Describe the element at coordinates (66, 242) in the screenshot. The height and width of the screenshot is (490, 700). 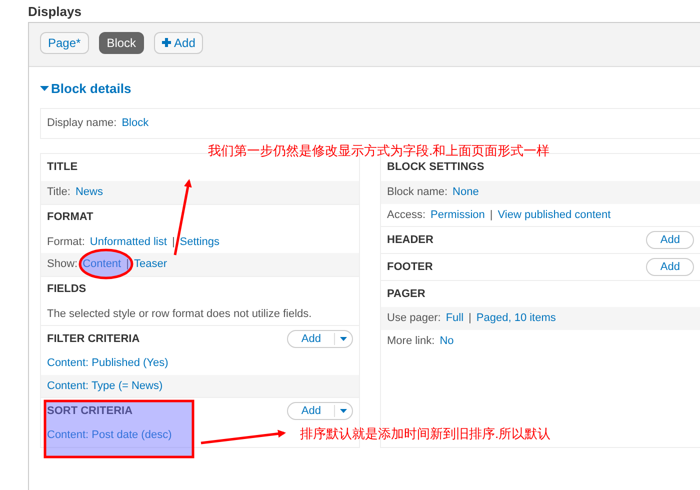
I see `setting-label: Format:` at that location.